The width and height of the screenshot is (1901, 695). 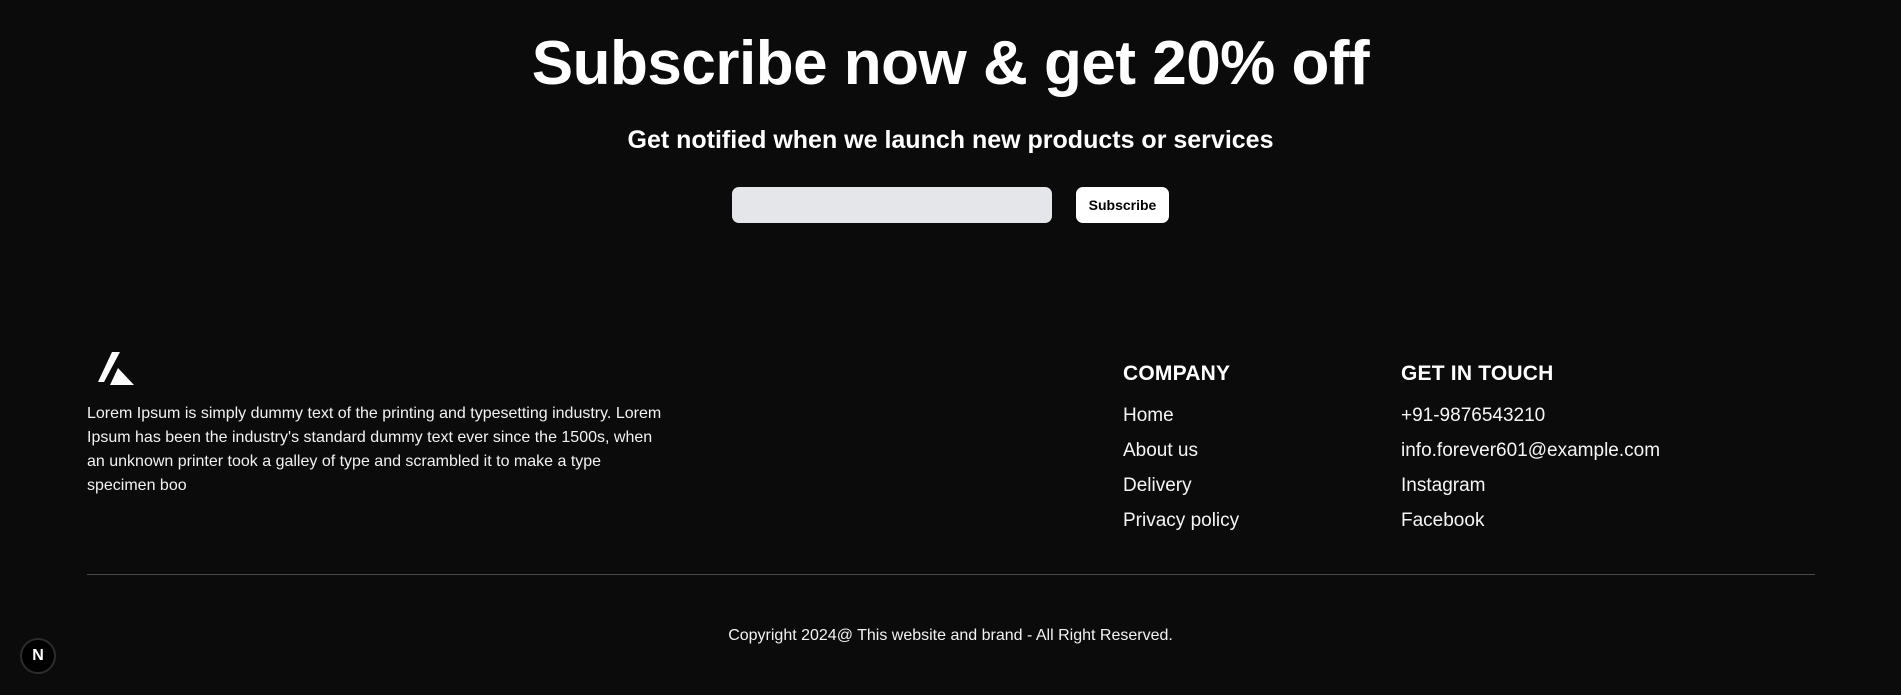 I want to click on contact-phone: +91-9876543210, so click(x=1530, y=416).